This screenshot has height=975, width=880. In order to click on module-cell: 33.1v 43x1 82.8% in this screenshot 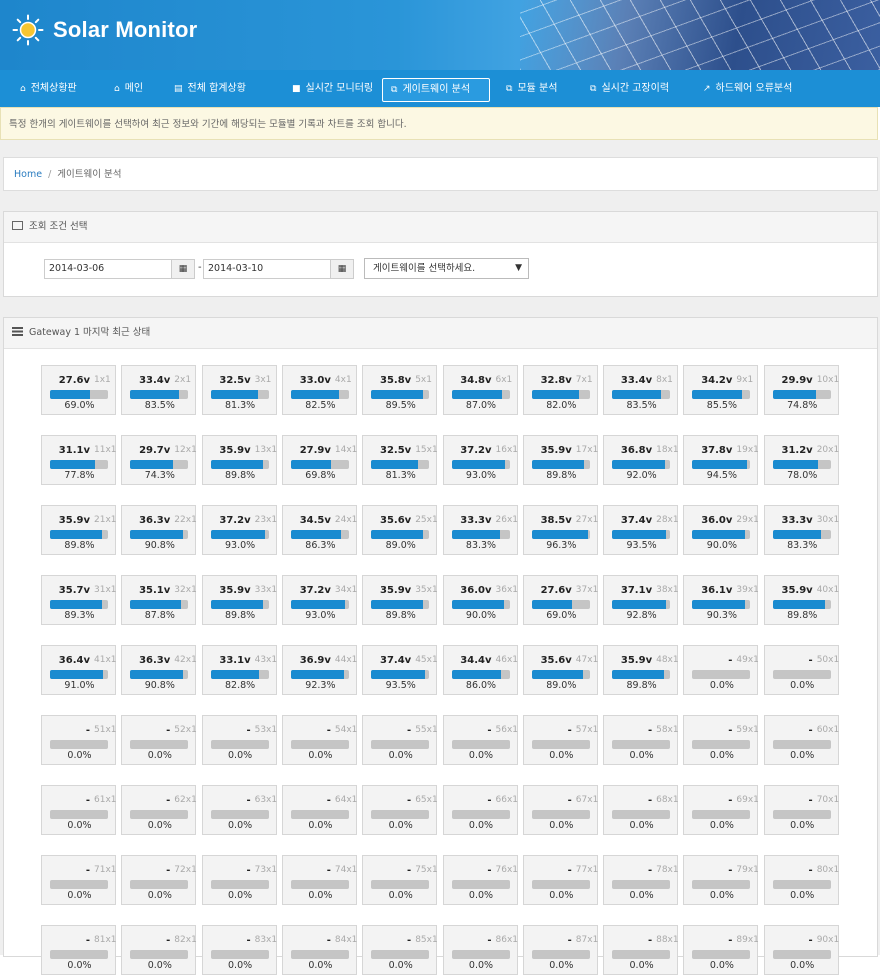, I will do `click(239, 670)`.